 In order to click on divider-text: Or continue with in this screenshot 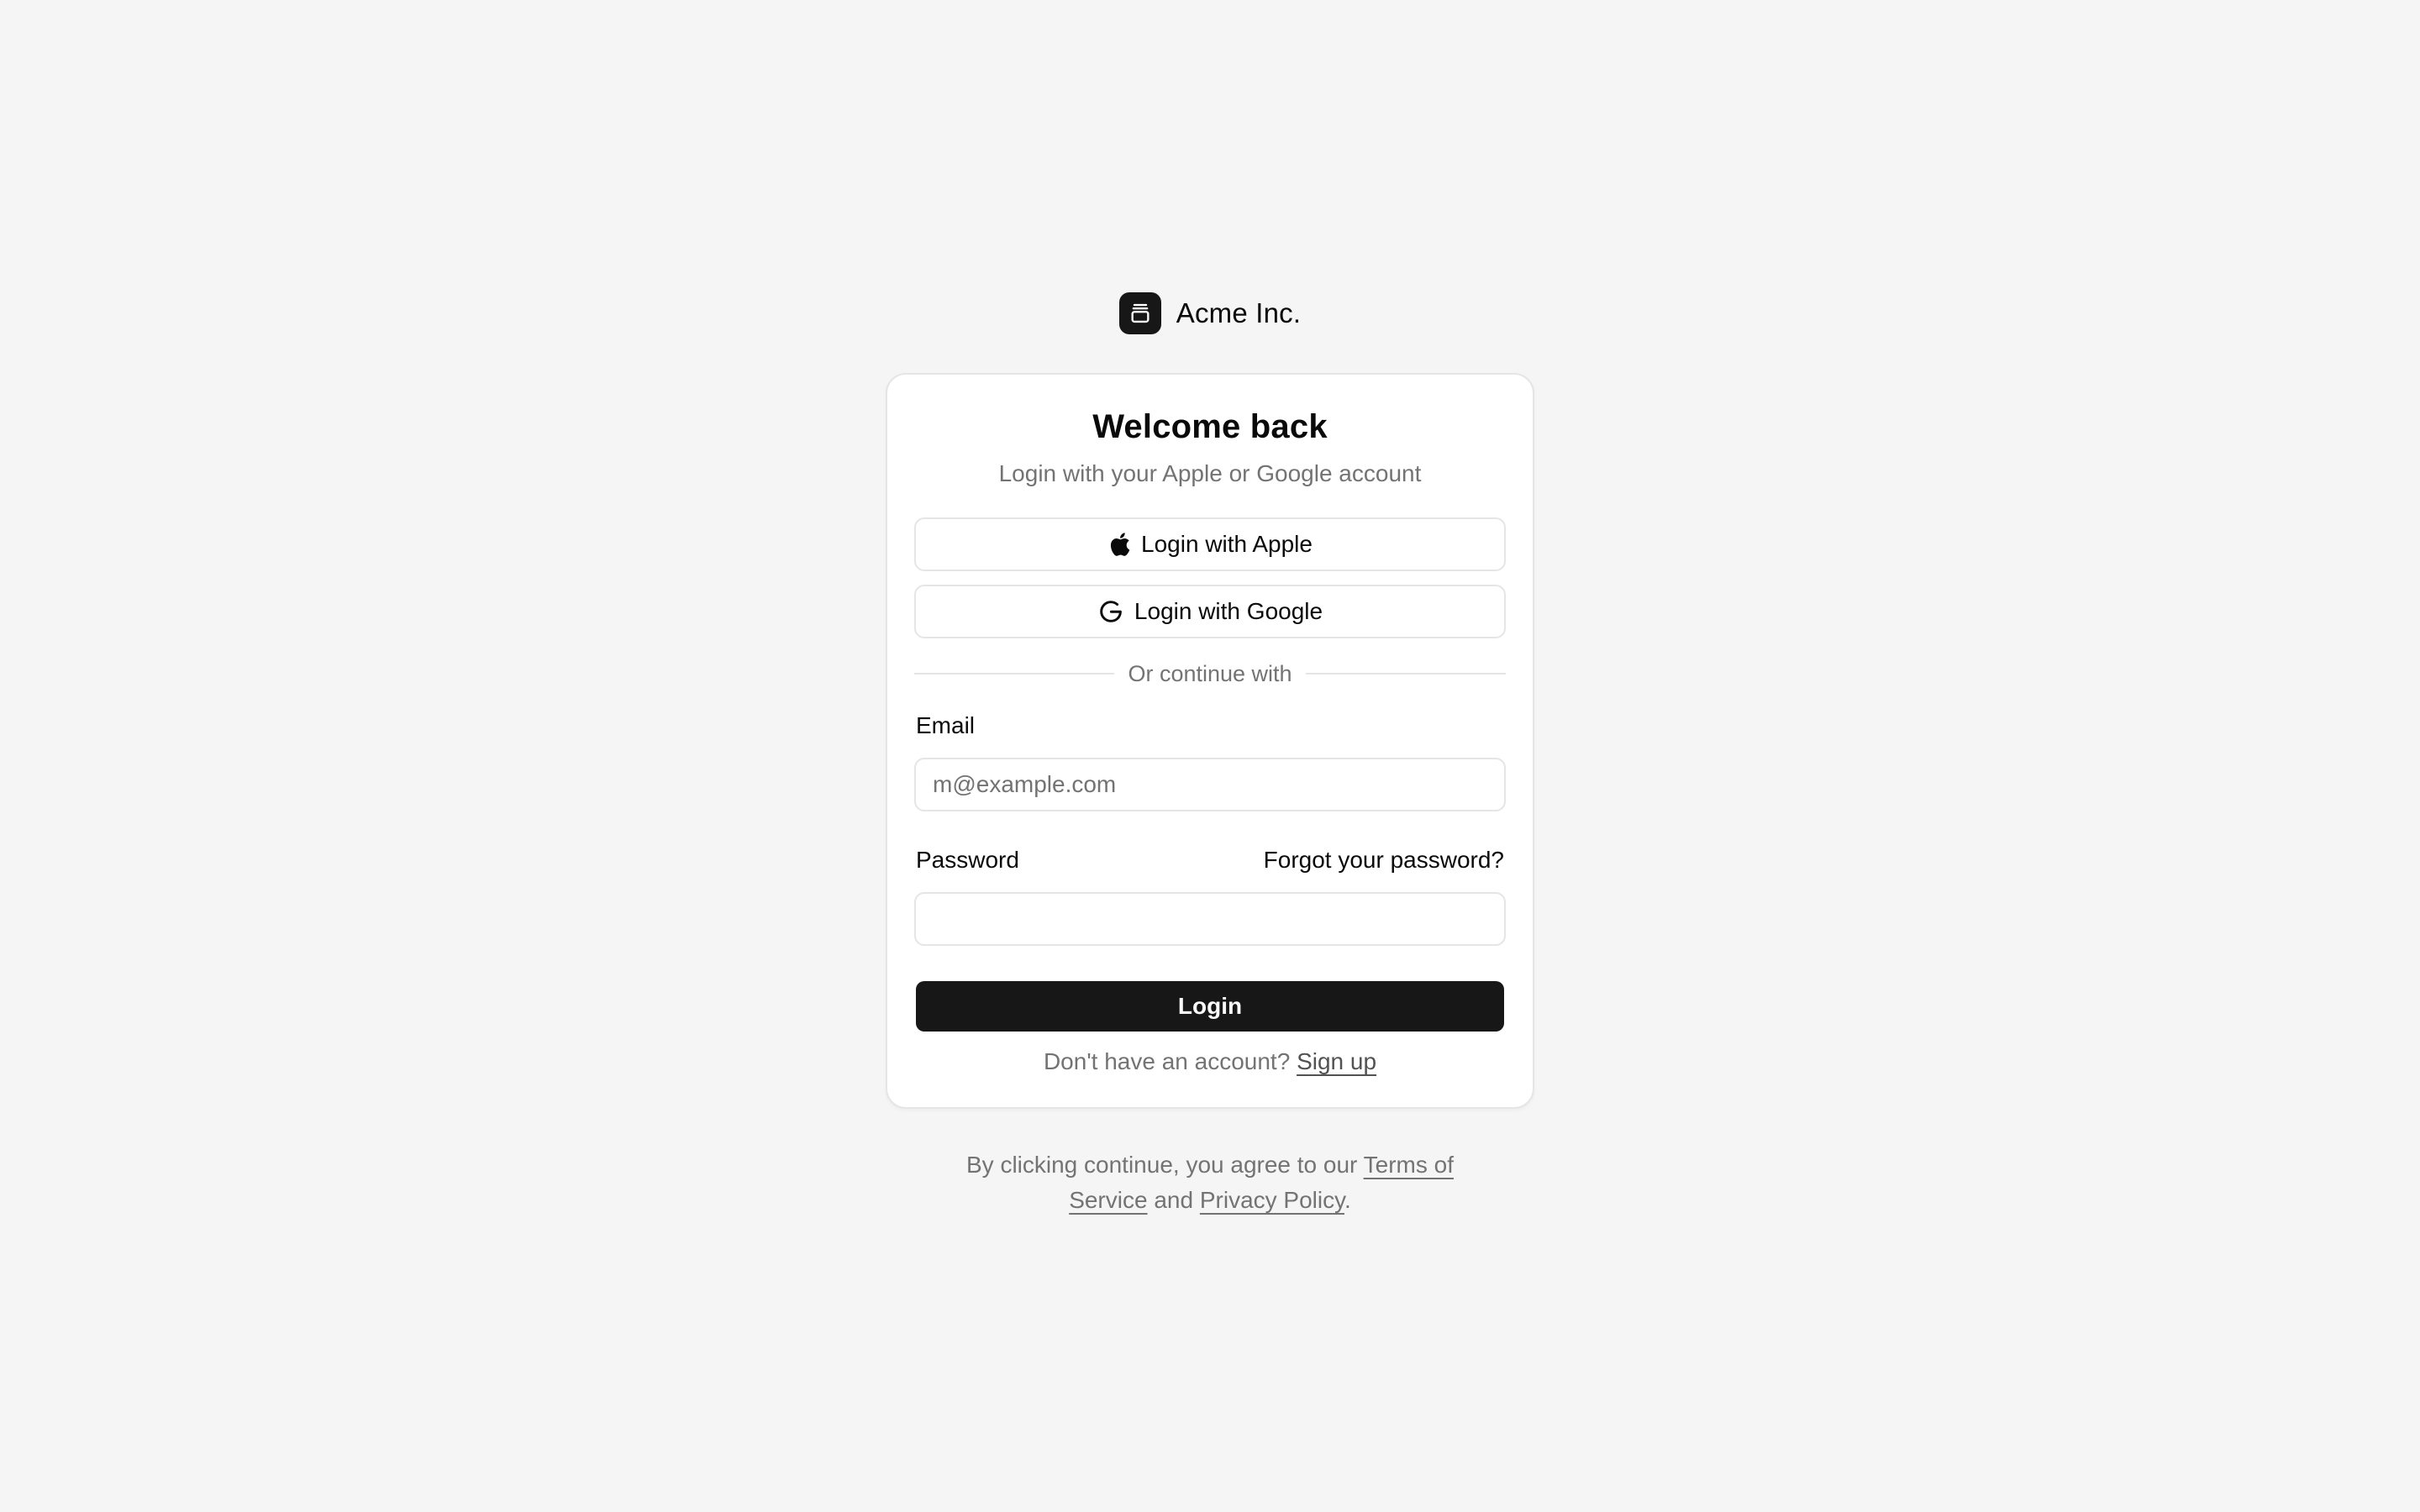, I will do `click(1210, 673)`.